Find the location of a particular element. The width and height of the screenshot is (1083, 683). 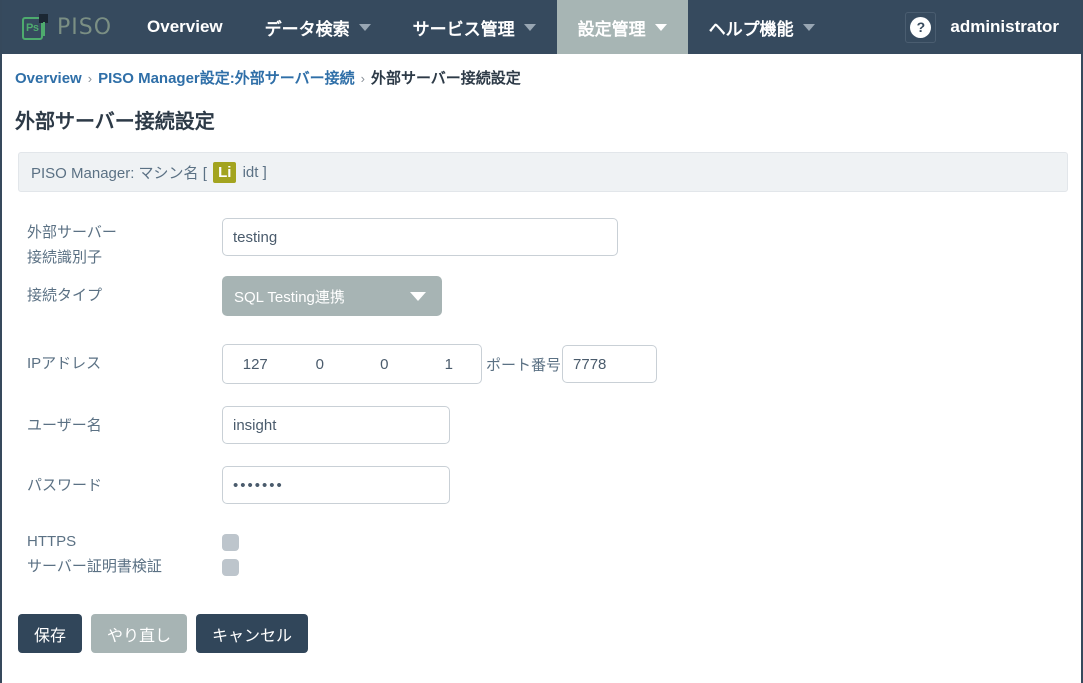

control-password is located at coordinates (336, 485).